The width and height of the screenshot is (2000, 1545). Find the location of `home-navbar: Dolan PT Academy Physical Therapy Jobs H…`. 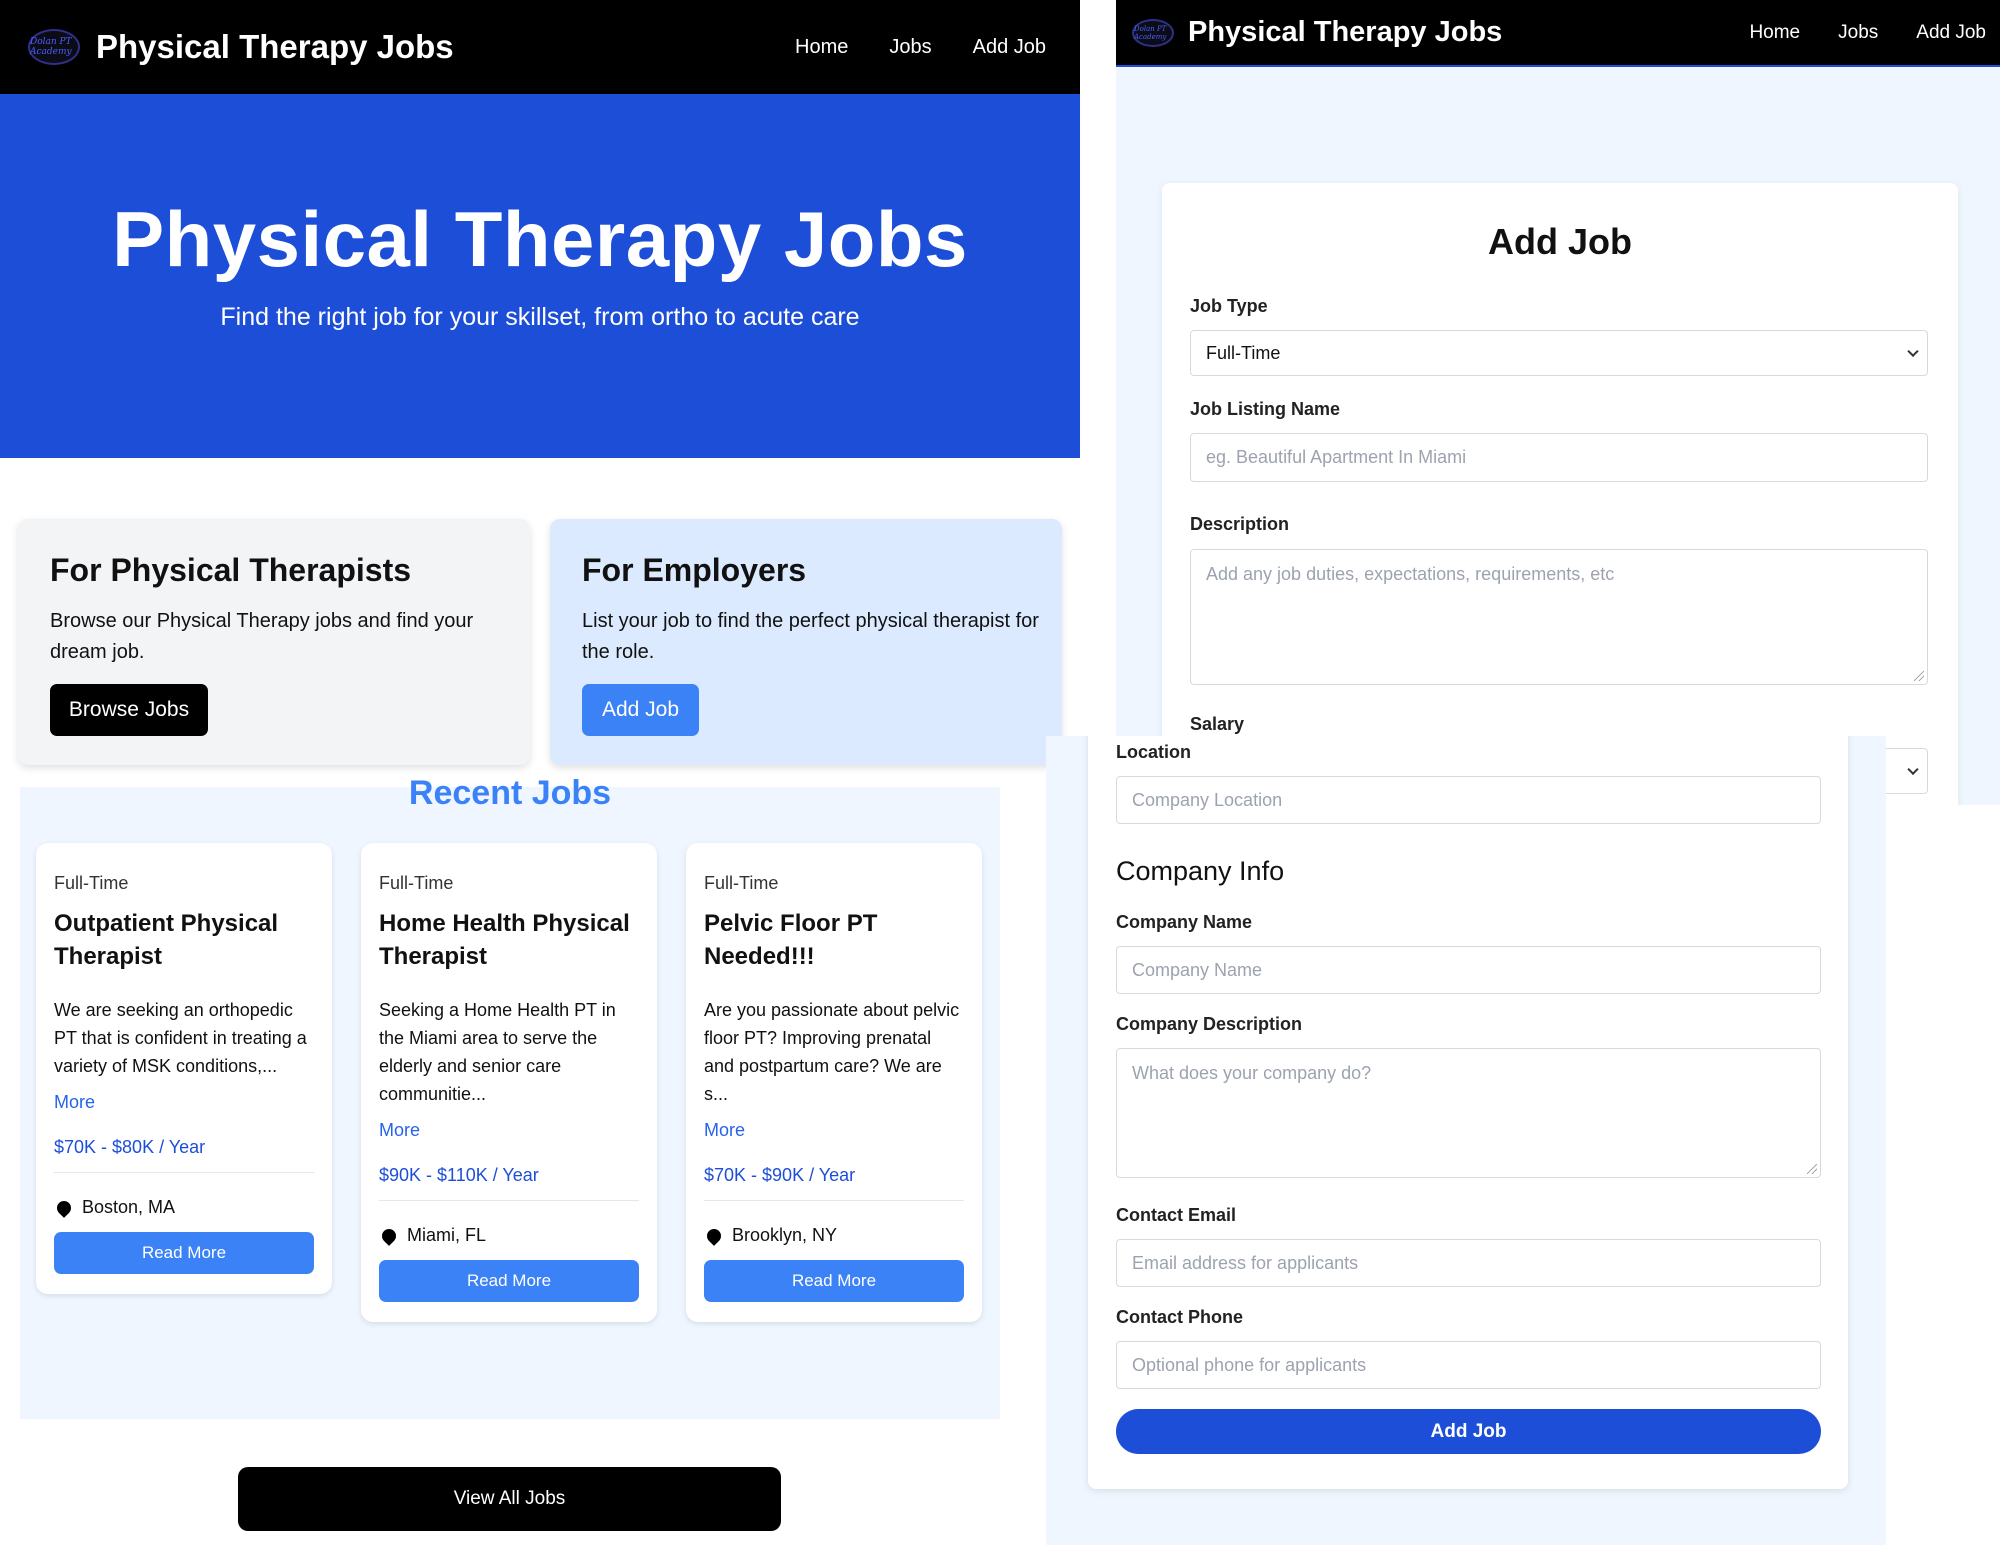

home-navbar: Dolan PT Academy Physical Therapy Jobs H… is located at coordinates (540, 48).